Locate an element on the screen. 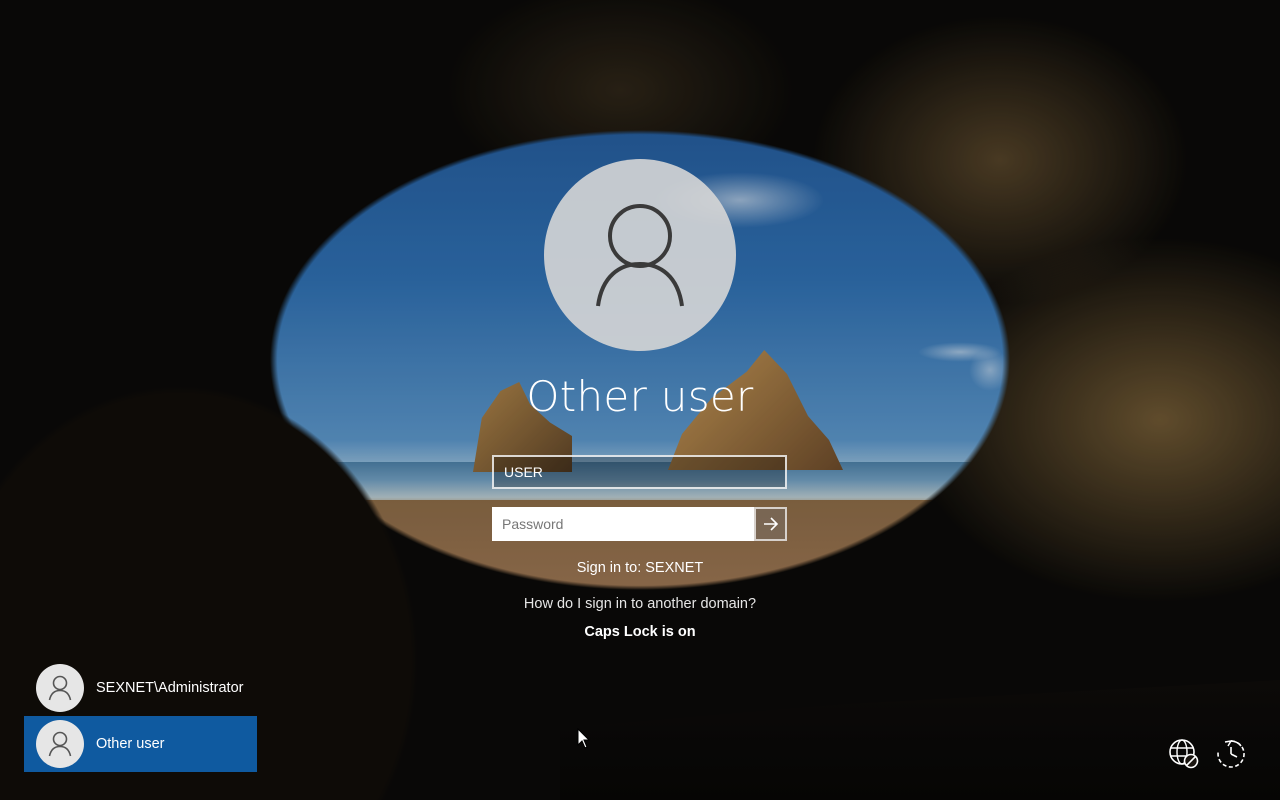  network-button is located at coordinates (1184, 754).